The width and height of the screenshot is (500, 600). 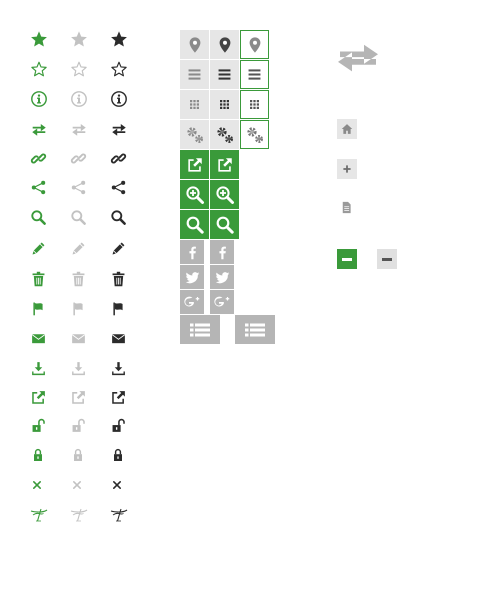 I want to click on minus-icon, so click(x=387, y=259).